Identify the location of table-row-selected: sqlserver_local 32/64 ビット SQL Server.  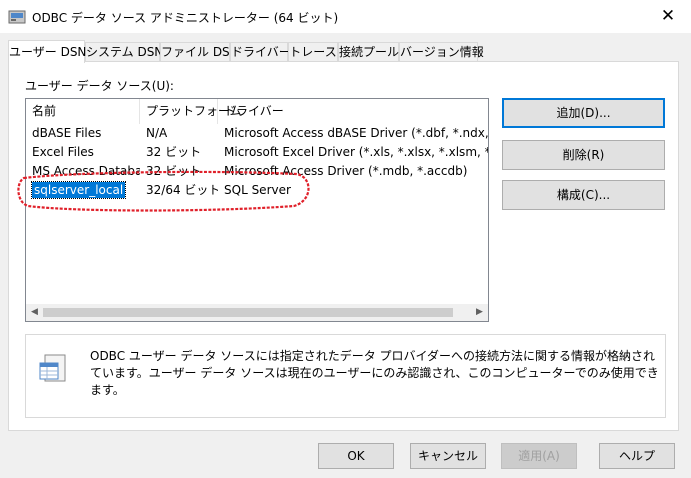
(257, 190).